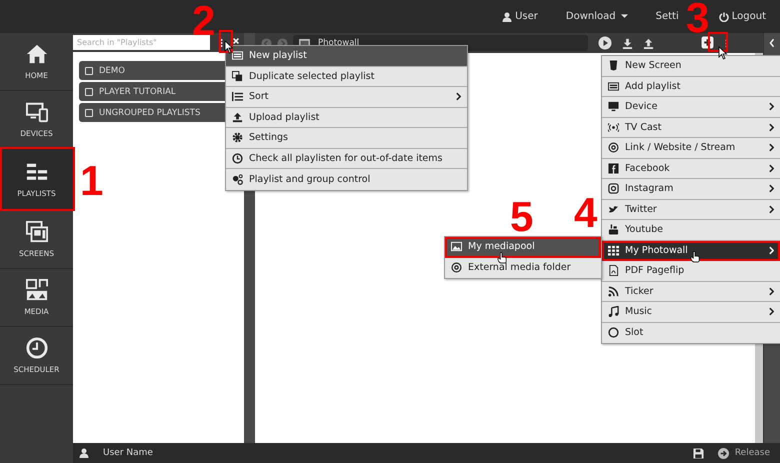  Describe the element at coordinates (523, 268) in the screenshot. I see `menu-item: External media folder` at that location.